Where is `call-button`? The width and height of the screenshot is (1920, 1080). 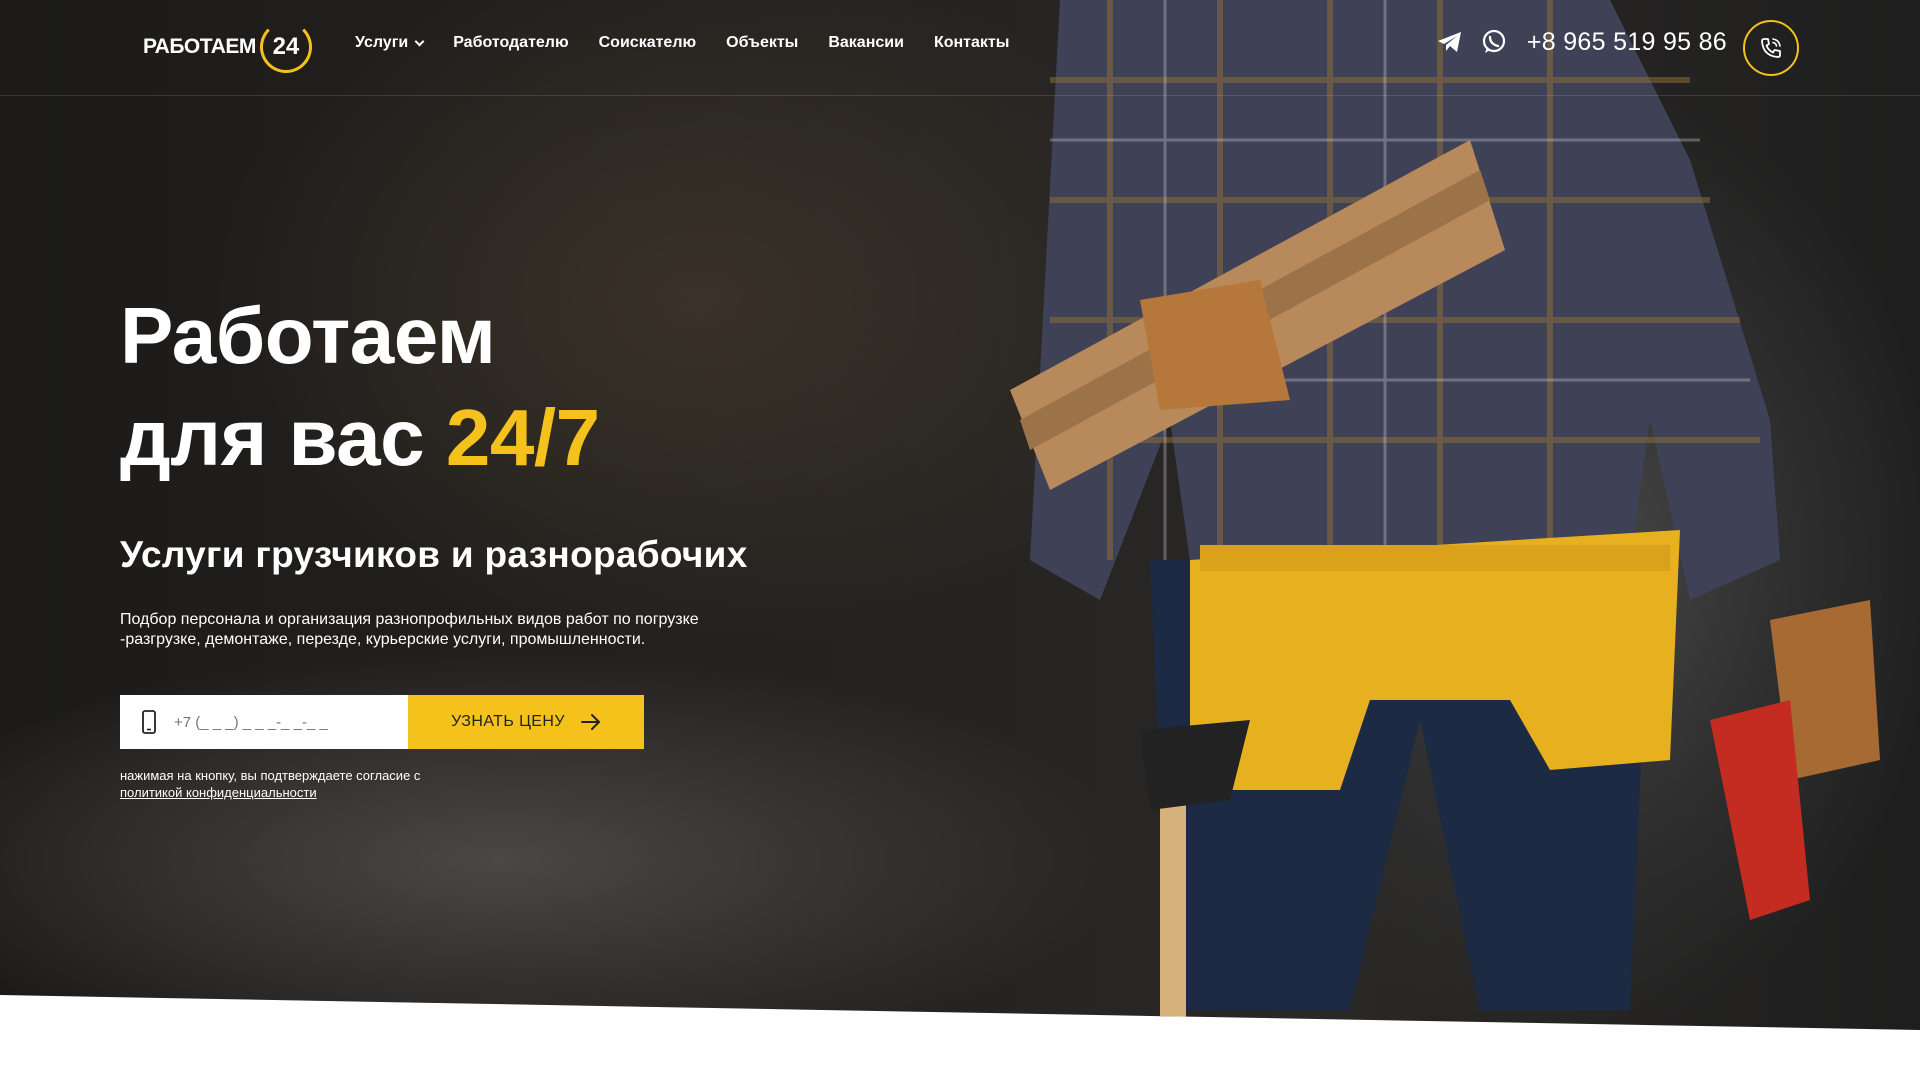 call-button is located at coordinates (1771, 48).